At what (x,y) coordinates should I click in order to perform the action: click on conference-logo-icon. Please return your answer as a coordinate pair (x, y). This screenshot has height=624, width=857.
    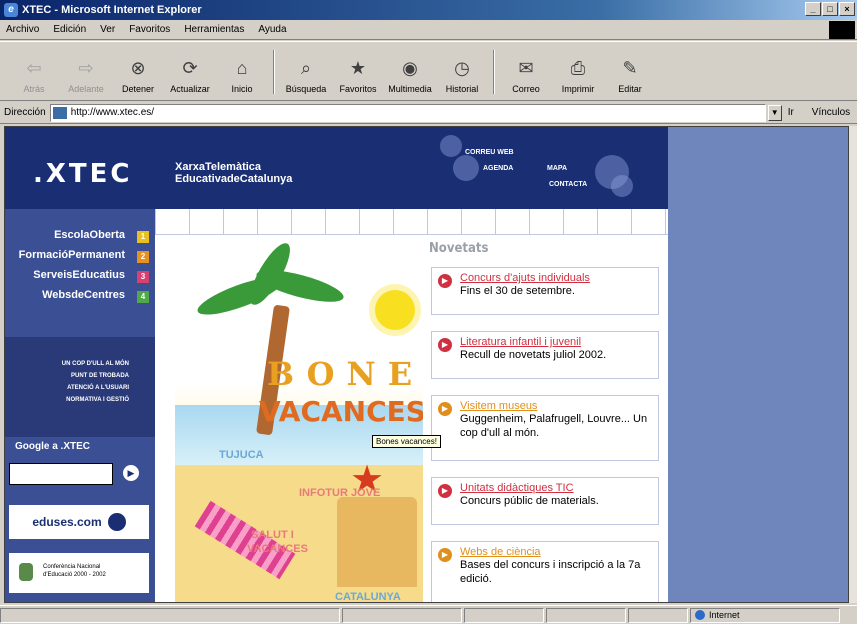
    Looking at the image, I should click on (26, 572).